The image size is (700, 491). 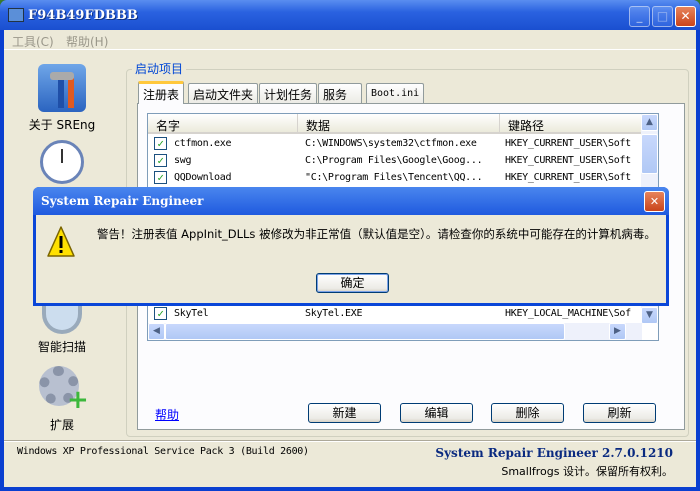 What do you see at coordinates (203, 143) in the screenshot?
I see `cell-name: ctfmon.exe` at bounding box center [203, 143].